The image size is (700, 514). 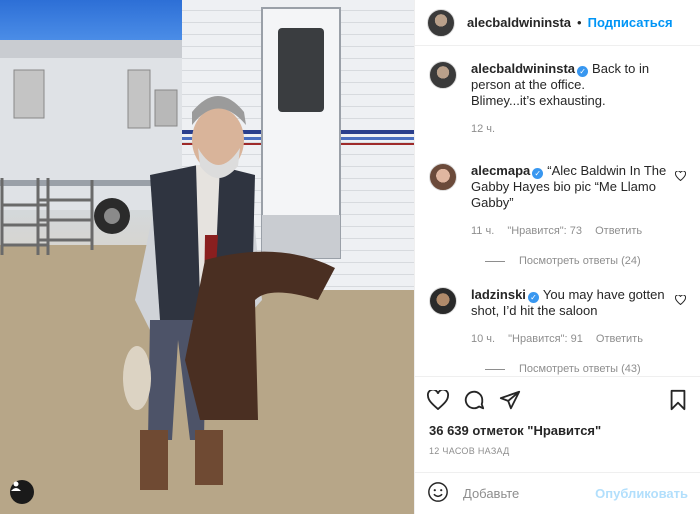 I want to click on commenter-name: ladzinski, so click(x=498, y=294).